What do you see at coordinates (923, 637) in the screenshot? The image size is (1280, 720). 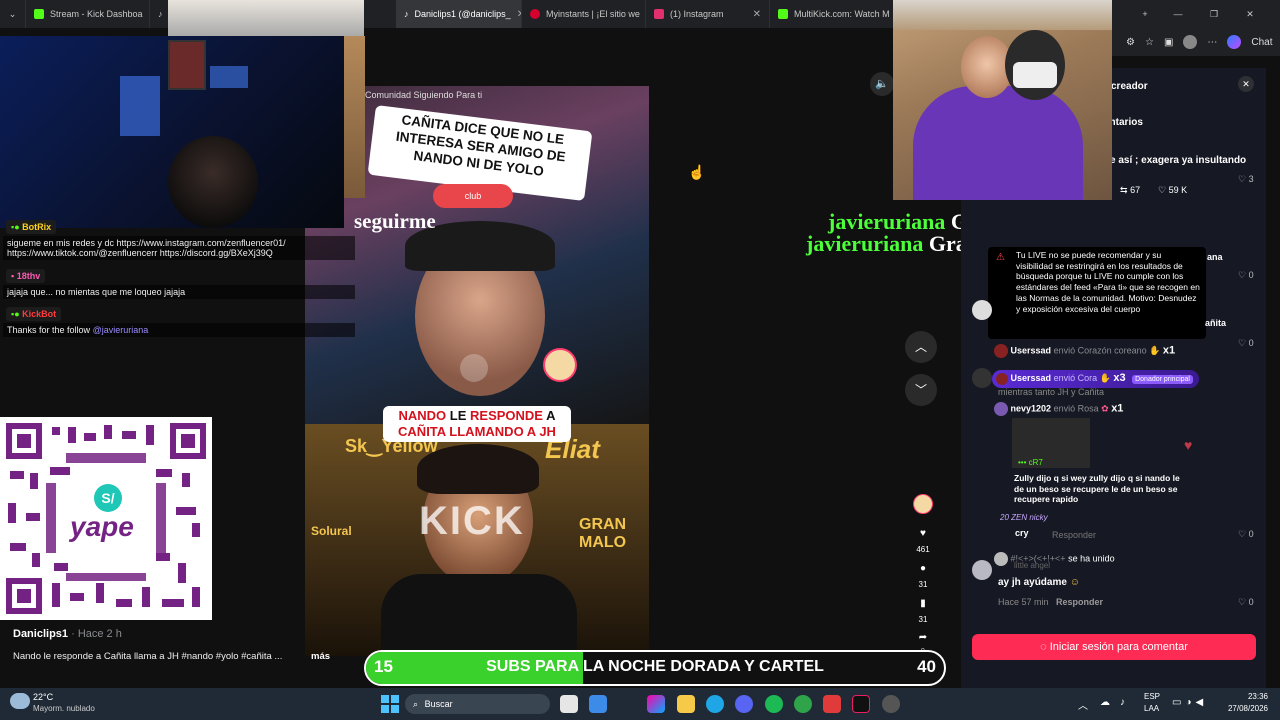 I see `share-icon: ➦` at bounding box center [923, 637].